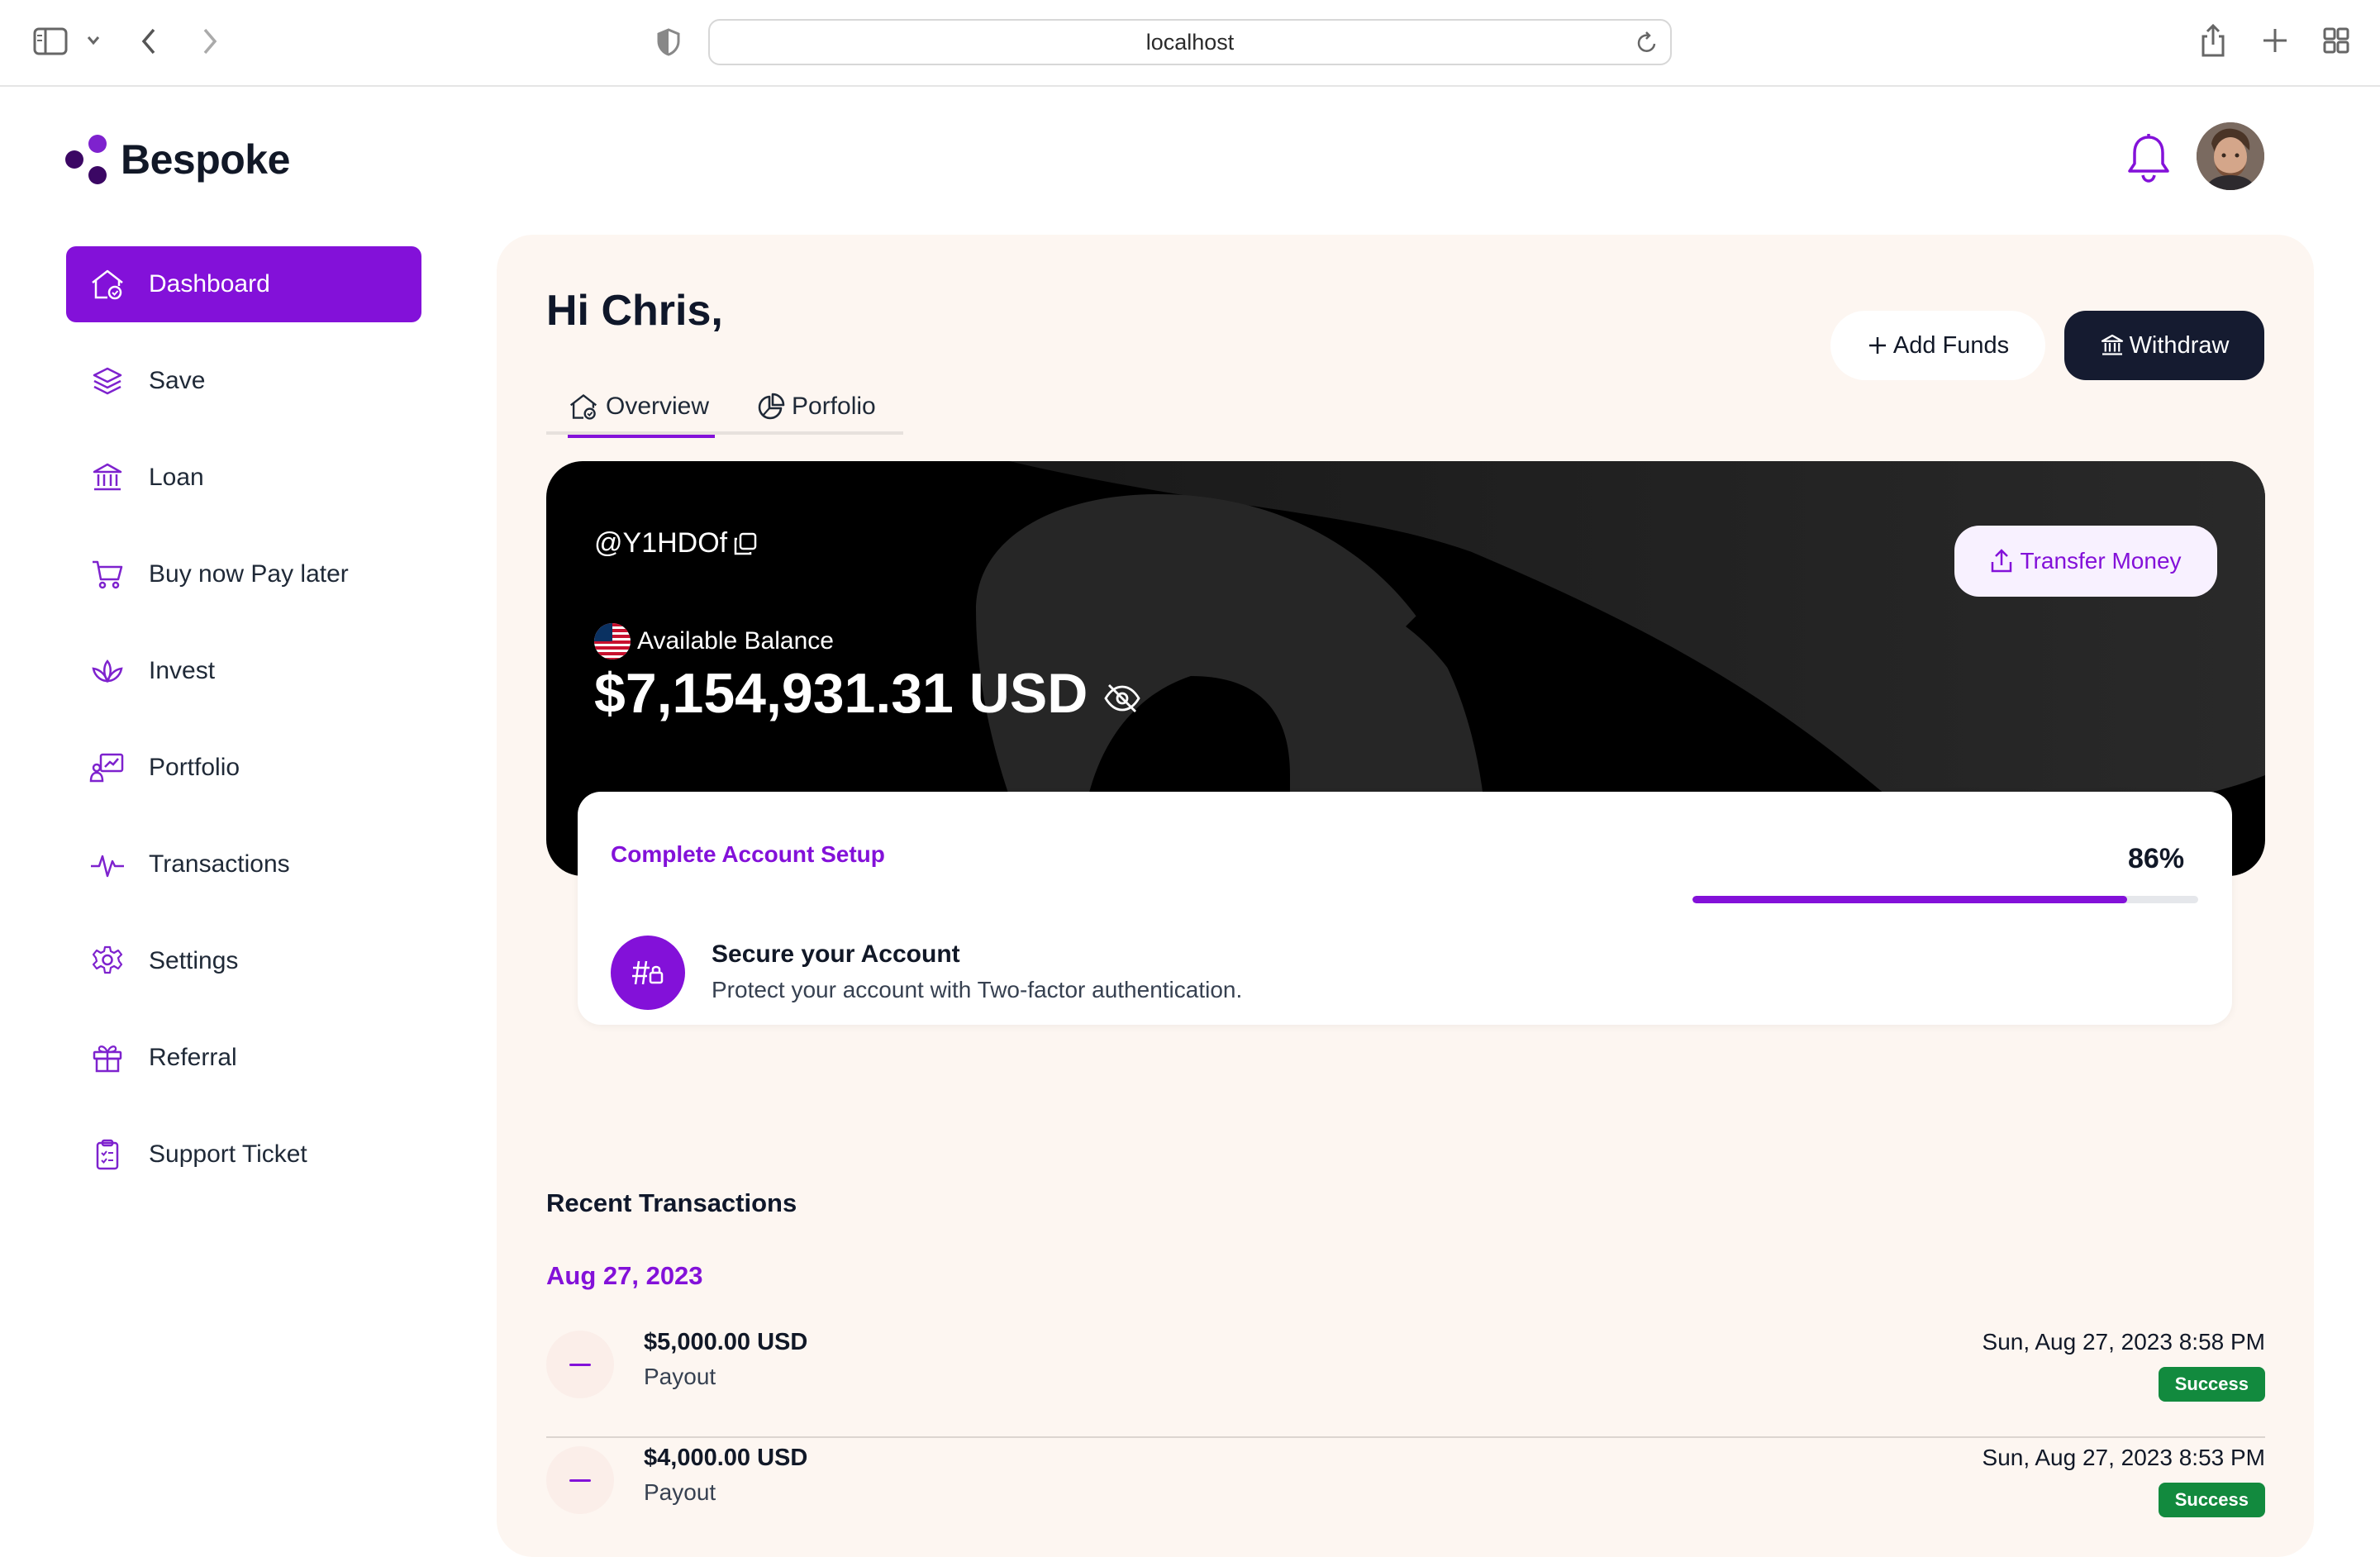 Image resolution: width=2380 pixels, height=1557 pixels. What do you see at coordinates (648, 973) in the screenshot?
I see `two-factor-lock-icon` at bounding box center [648, 973].